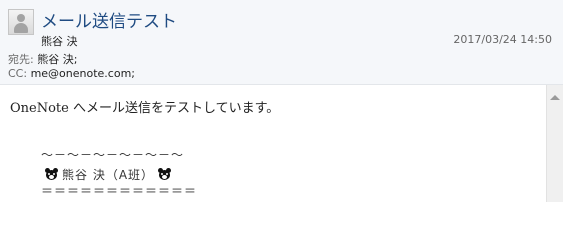 The image size is (563, 240). I want to click on body-intro: OneNote へメール送信をテストしています。, so click(144, 106).